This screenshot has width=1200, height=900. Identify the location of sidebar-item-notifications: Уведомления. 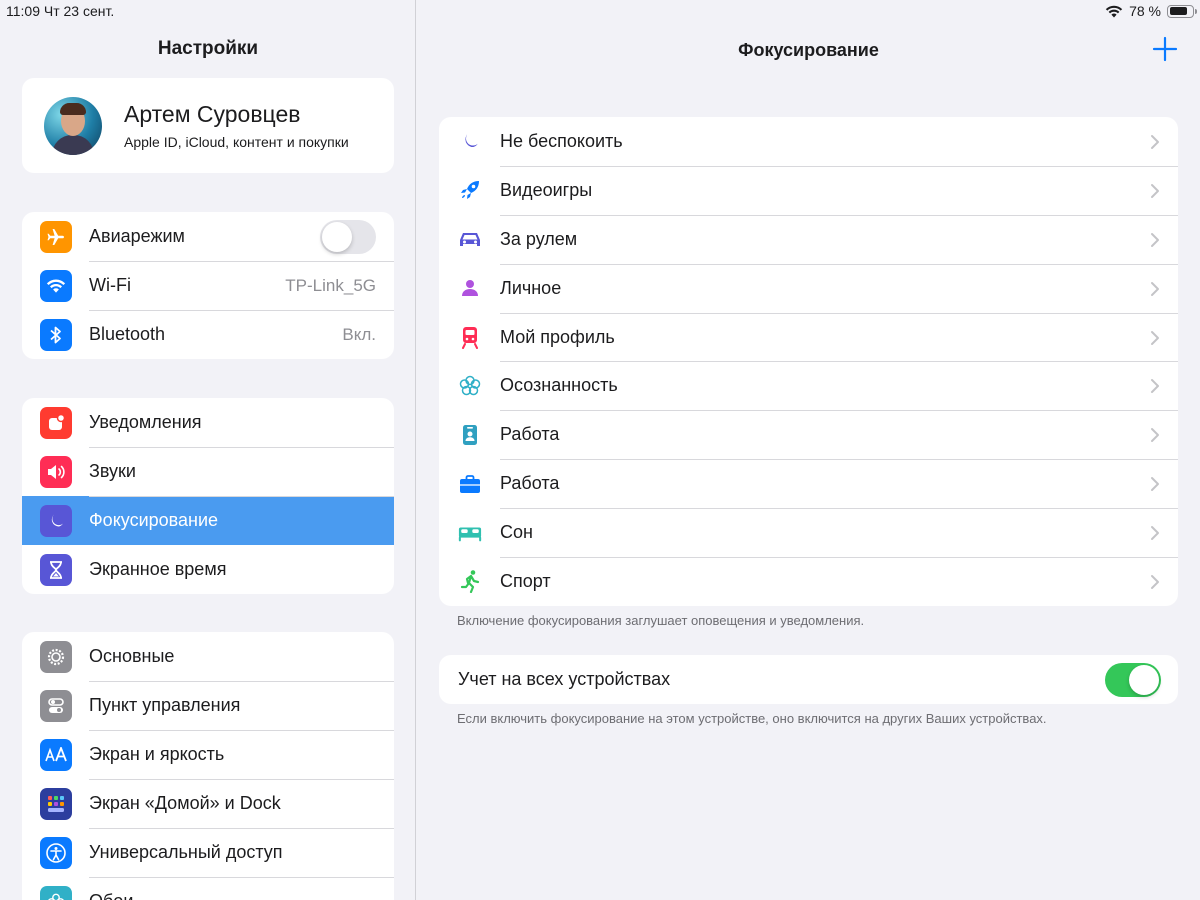
(208, 422).